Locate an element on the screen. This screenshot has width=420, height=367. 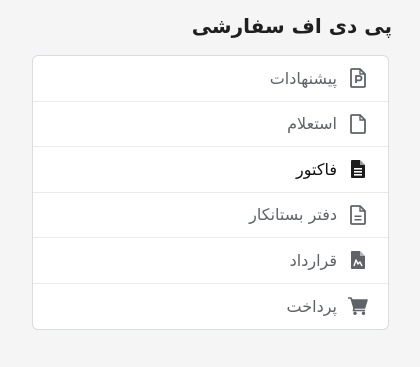
proposal-p-file-icon is located at coordinates (358, 78).